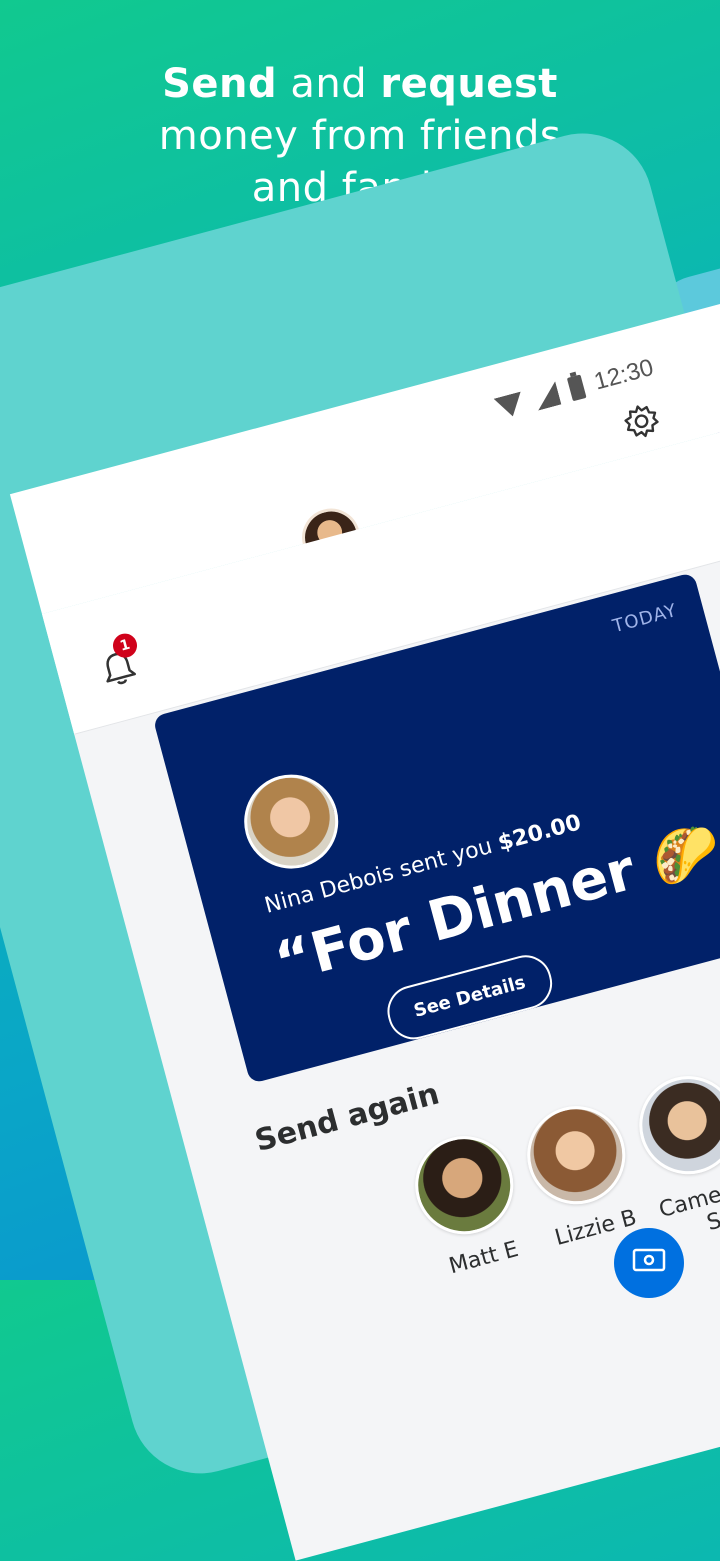 Image resolution: width=720 pixels, height=1561 pixels. Describe the element at coordinates (649, 1260) in the screenshot. I see `send-money-icon` at that location.